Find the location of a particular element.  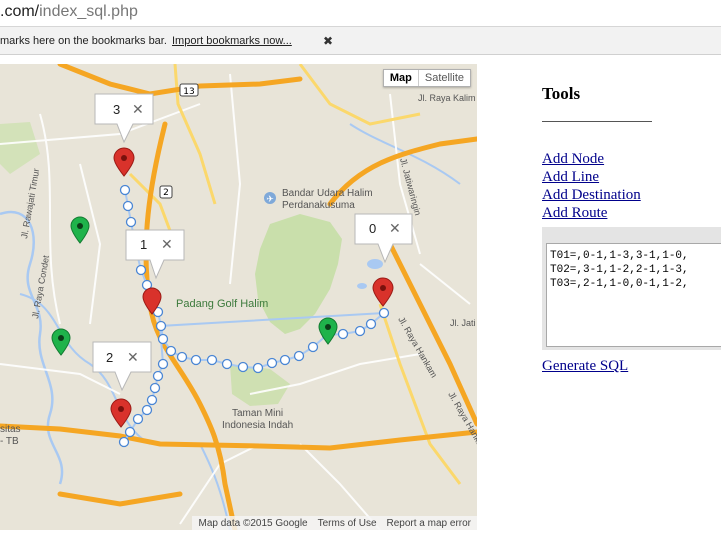

infowindow-3-label: 3 is located at coordinates (116, 109).